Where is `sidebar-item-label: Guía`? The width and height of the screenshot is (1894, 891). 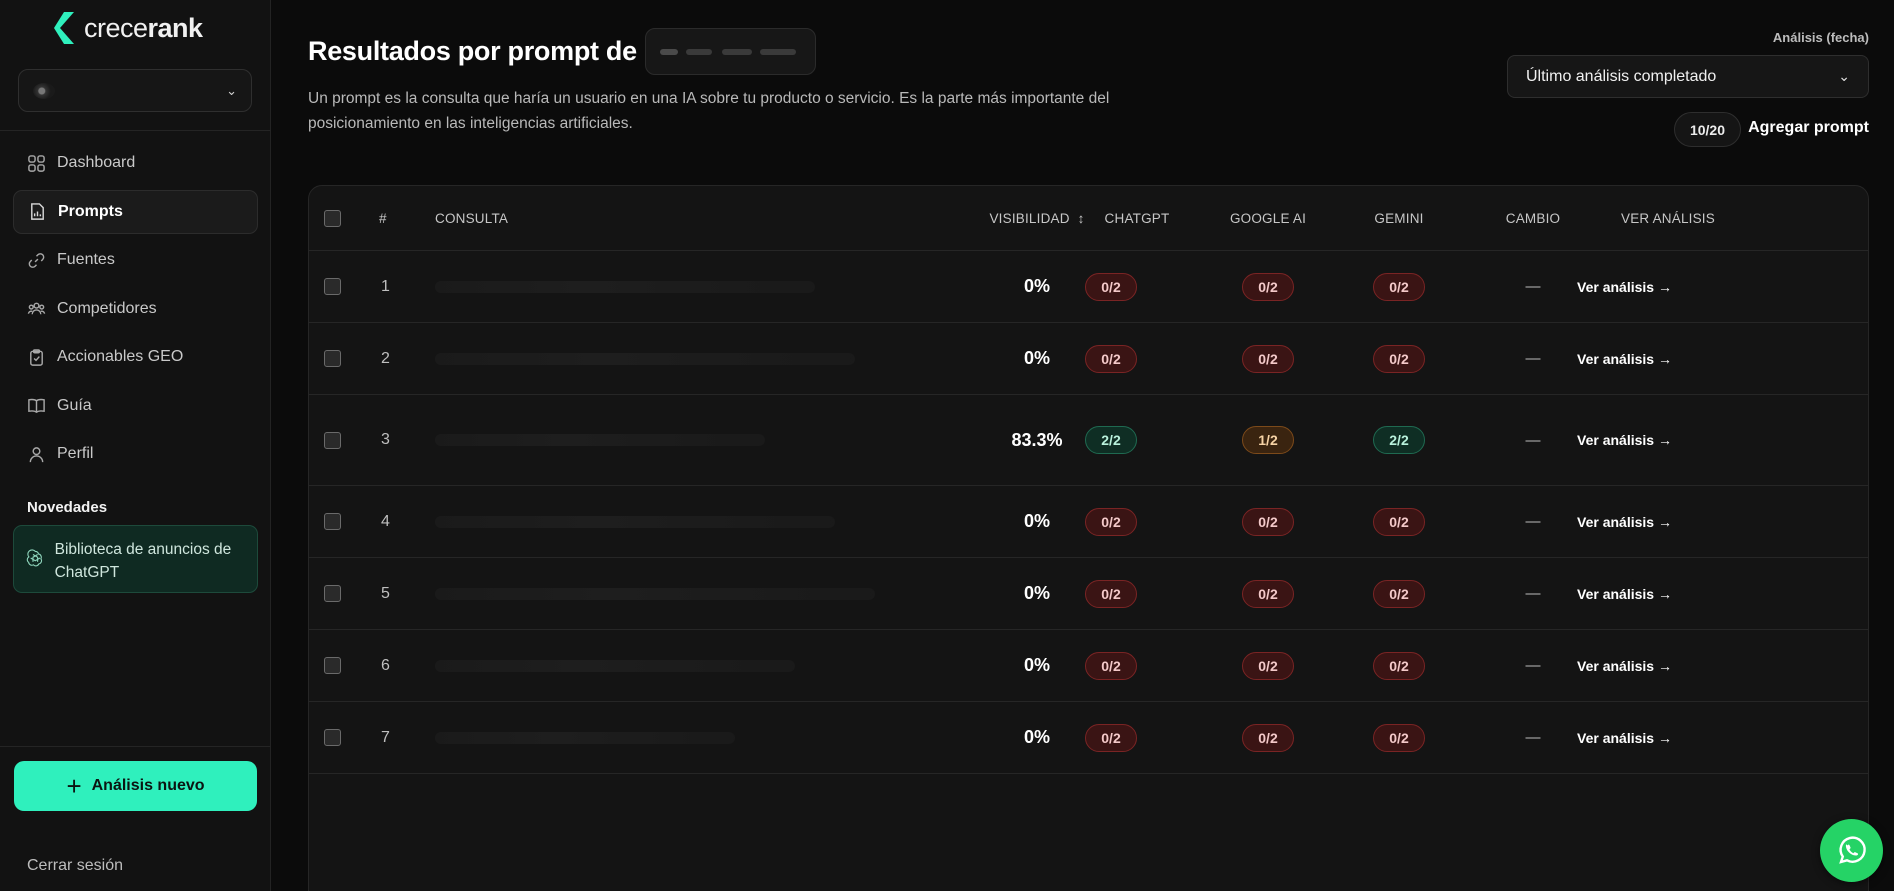 sidebar-item-label: Guía is located at coordinates (74, 405).